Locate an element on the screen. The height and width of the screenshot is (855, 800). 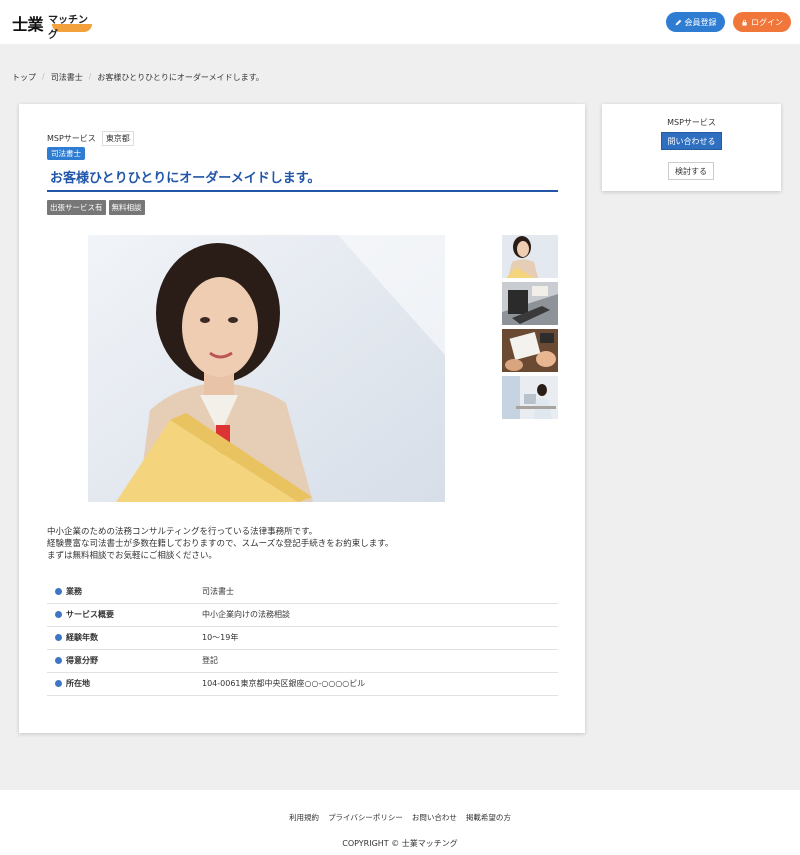
provider-name: MSPサービス is located at coordinates (71, 138).